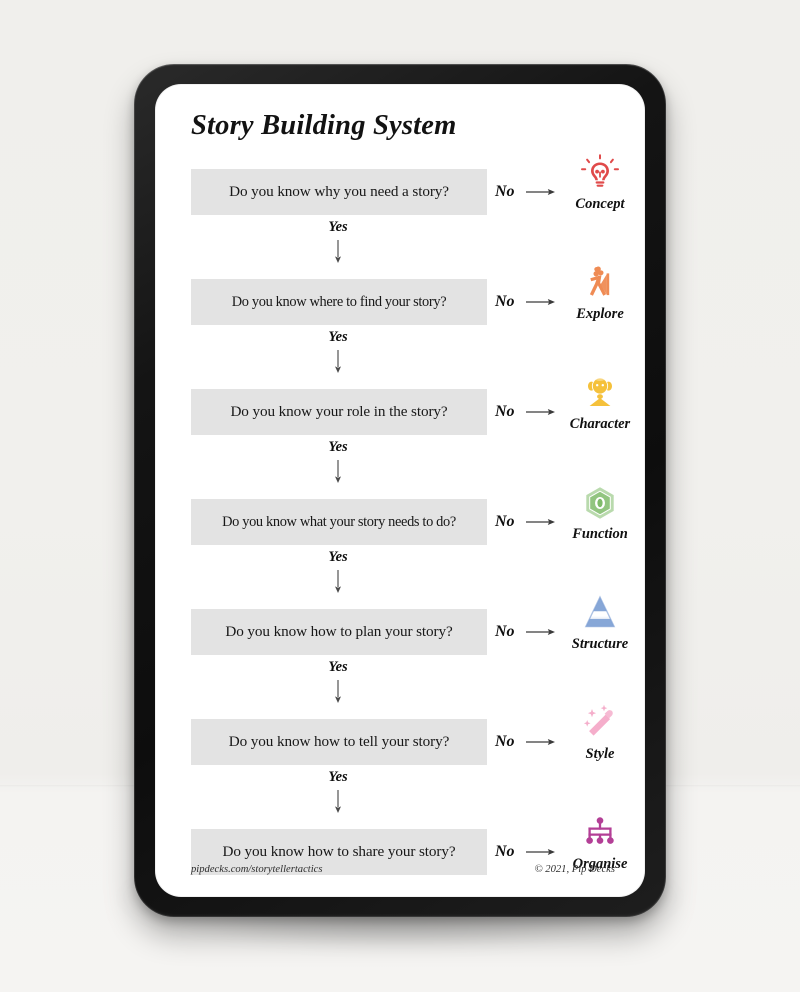 Image resolution: width=800 pixels, height=992 pixels. I want to click on tactic-character: Character, so click(600, 412).